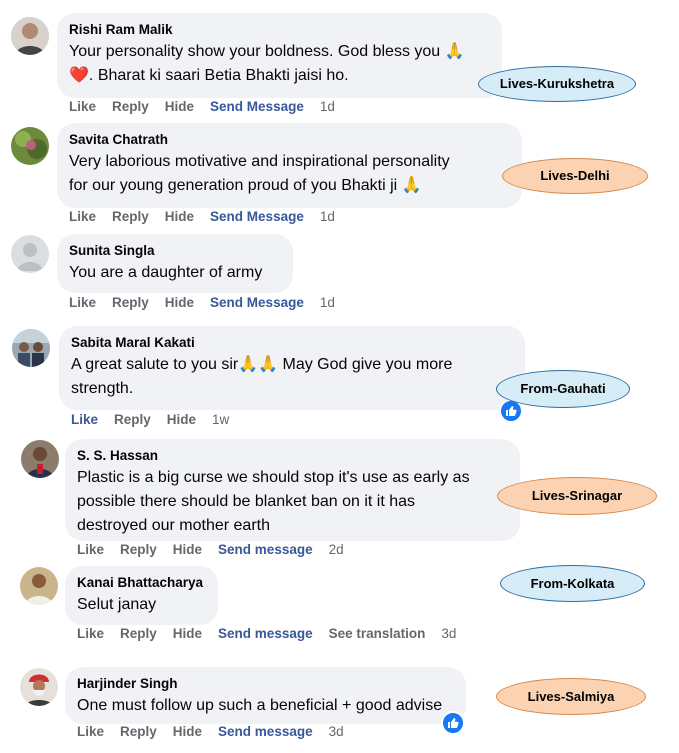 This screenshot has width=679, height=753. I want to click on timestamp: 2d, so click(336, 549).